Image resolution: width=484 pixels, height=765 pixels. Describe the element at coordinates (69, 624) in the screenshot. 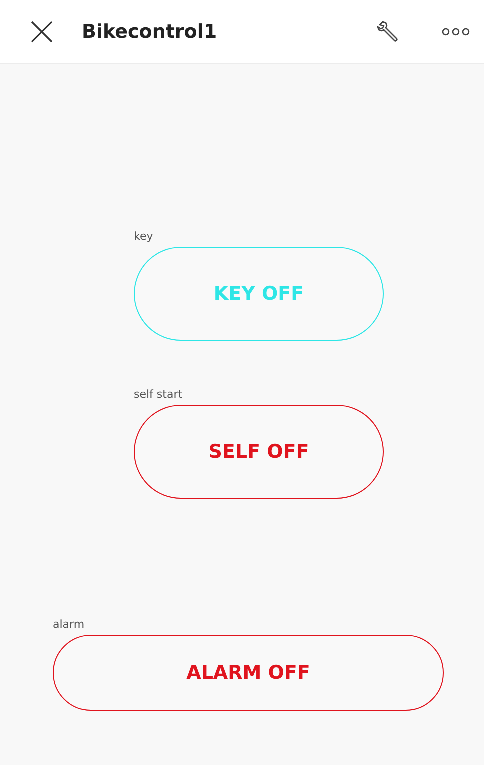

I see `widget-label: alarm` at that location.